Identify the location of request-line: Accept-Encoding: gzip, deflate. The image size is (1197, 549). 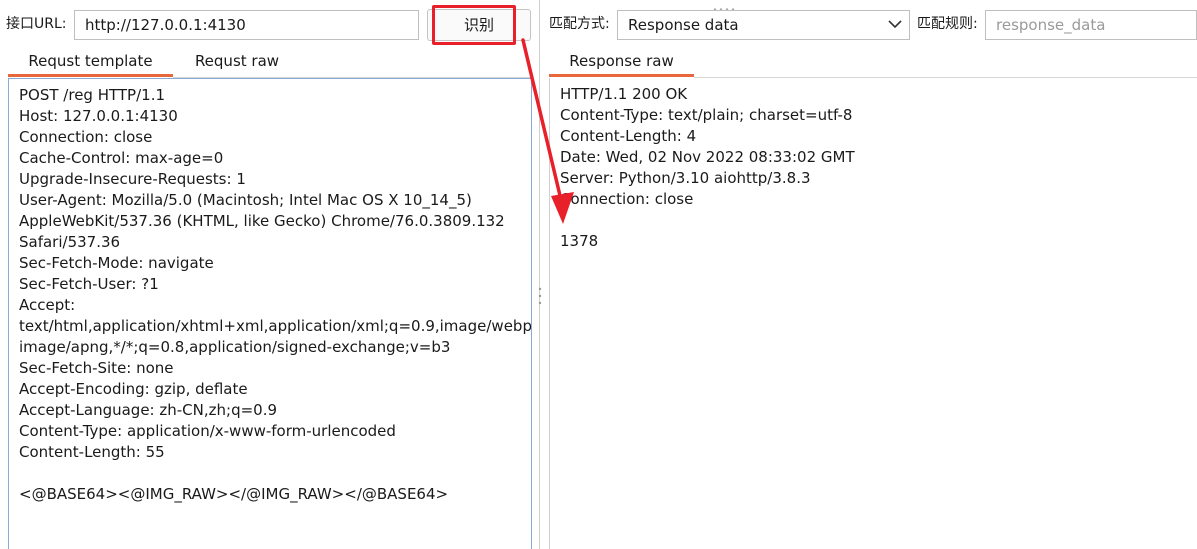
(133, 389).